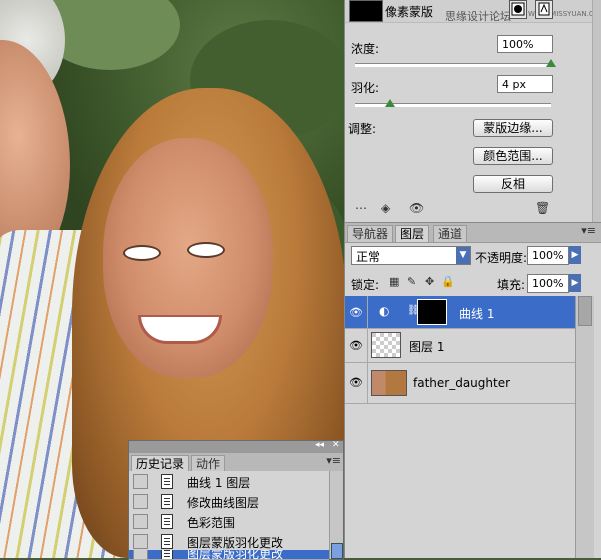 Image resolution: width=601 pixels, height=560 pixels. Describe the element at coordinates (548, 283) in the screenshot. I see `fill-field: 100%` at that location.